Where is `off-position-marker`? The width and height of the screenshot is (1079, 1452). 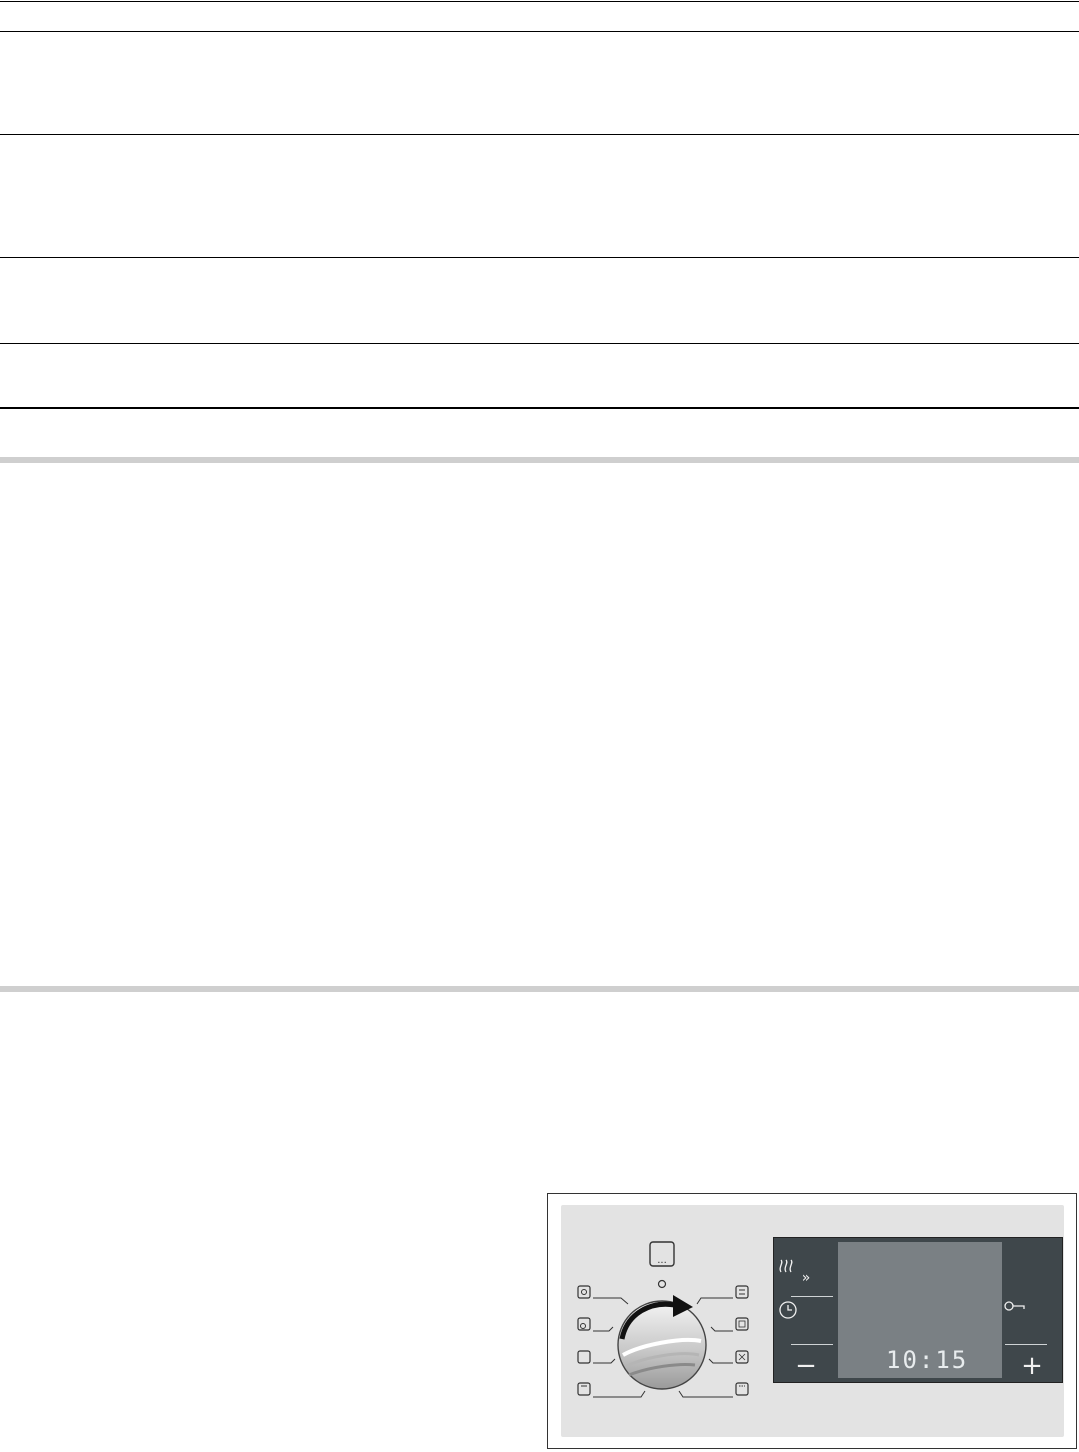 off-position-marker is located at coordinates (662, 1284).